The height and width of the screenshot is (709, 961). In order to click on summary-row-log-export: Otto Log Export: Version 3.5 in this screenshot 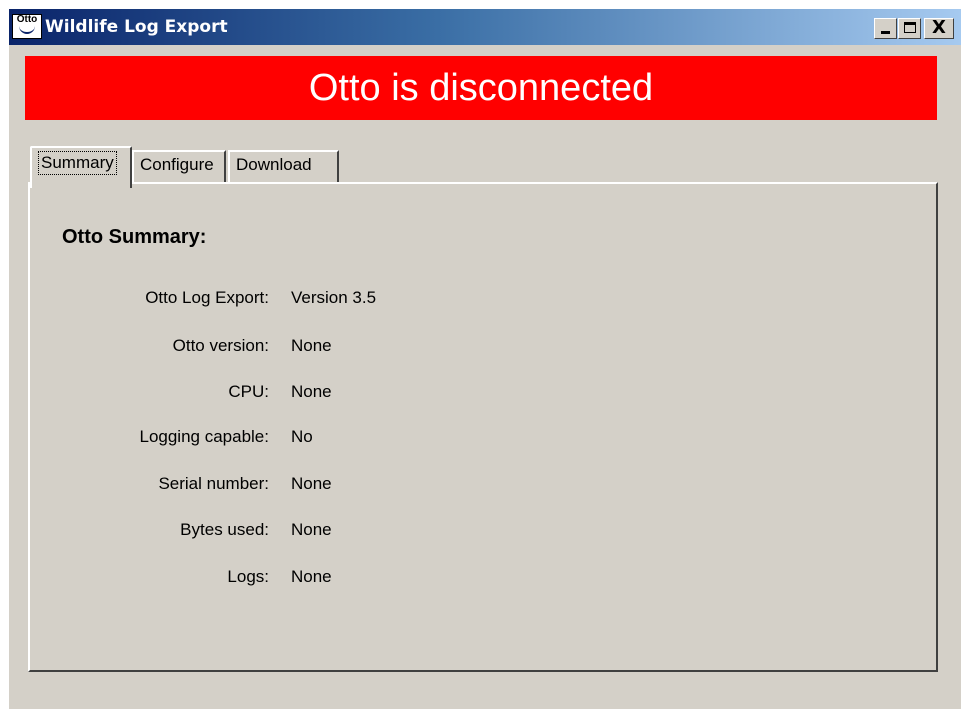, I will do `click(280, 298)`.